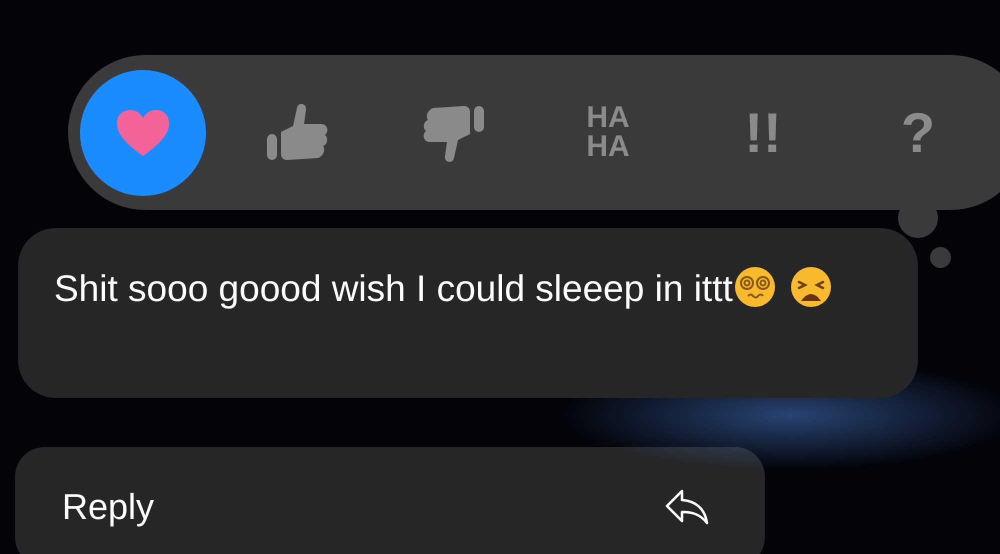 The image size is (1000, 554). I want to click on reaction-label: !!, so click(763, 132).